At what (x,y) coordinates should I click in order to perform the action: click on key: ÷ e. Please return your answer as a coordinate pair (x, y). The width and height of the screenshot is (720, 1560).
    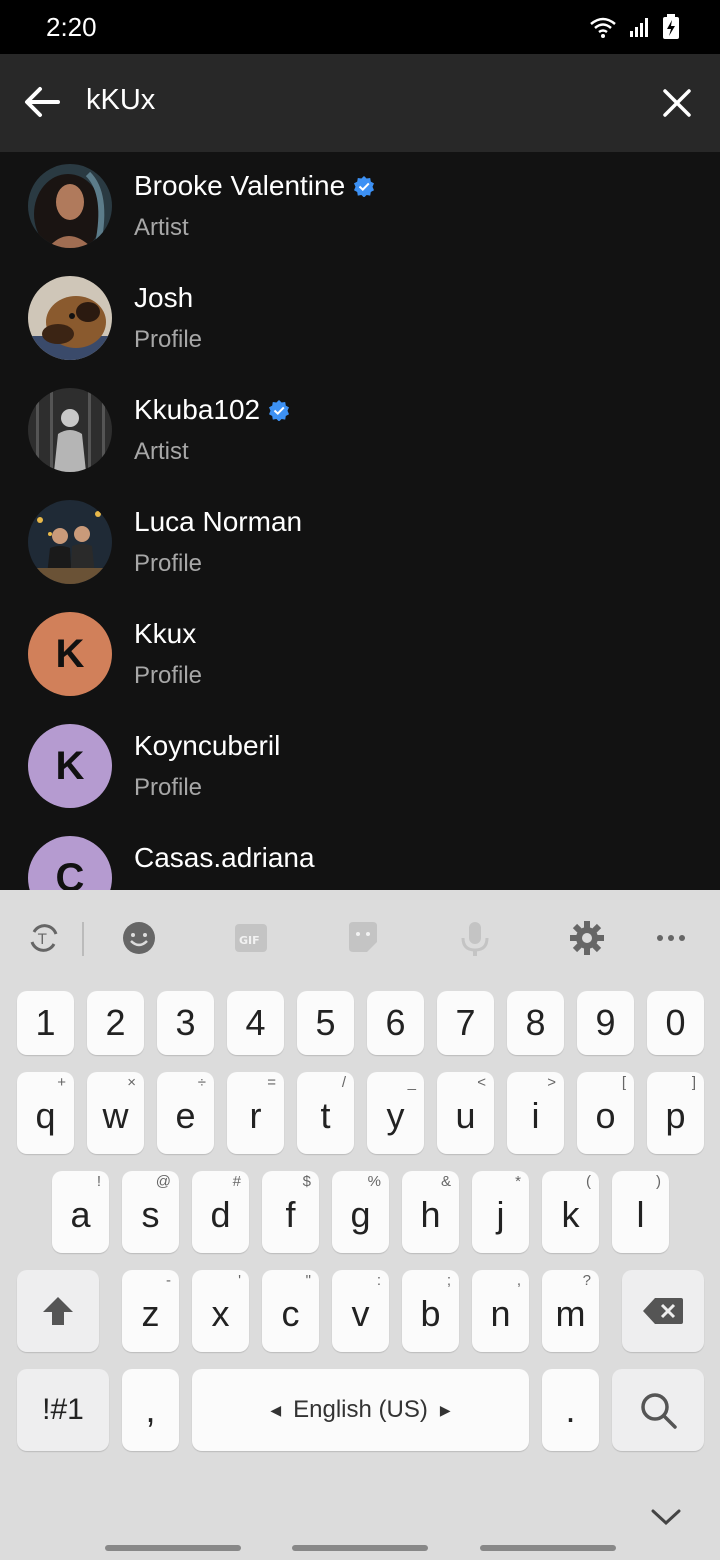
    Looking at the image, I should click on (185, 1113).